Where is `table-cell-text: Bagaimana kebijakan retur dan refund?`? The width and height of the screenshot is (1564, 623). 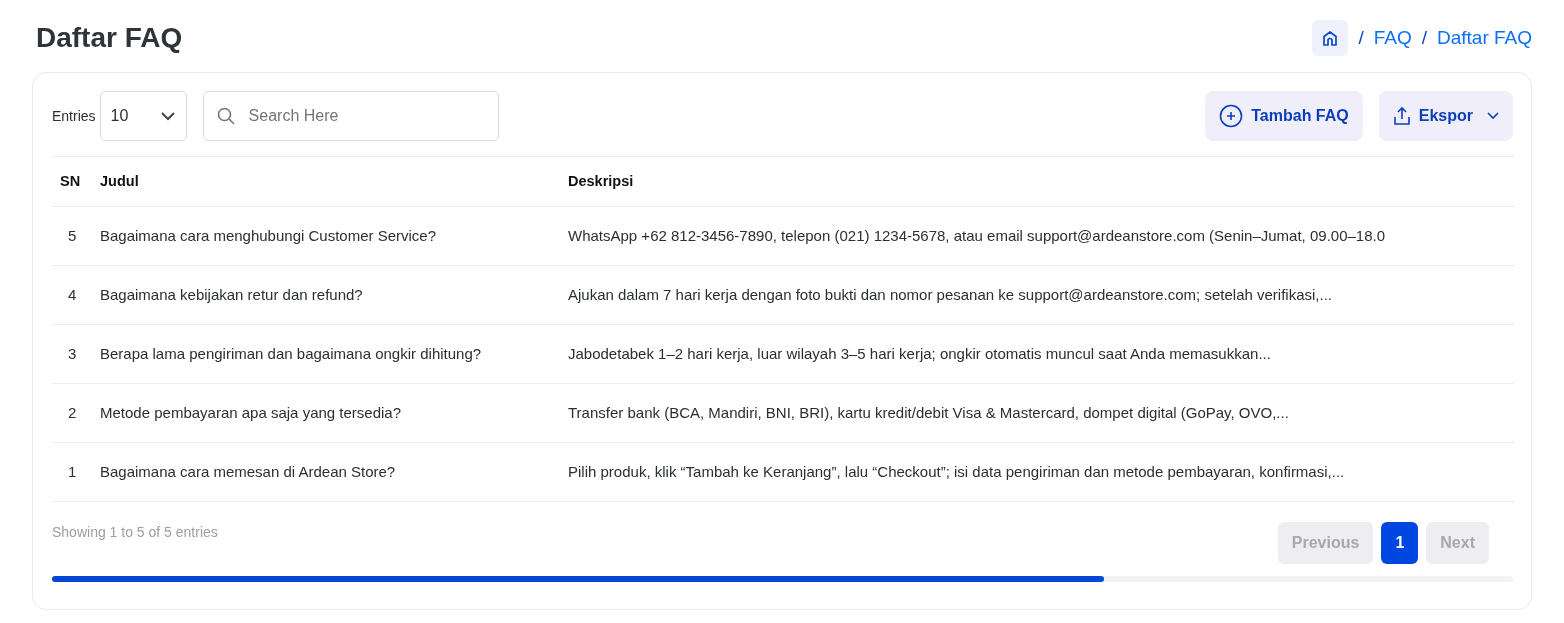 table-cell-text: Bagaimana kebijakan retur dan refund? is located at coordinates (232, 294).